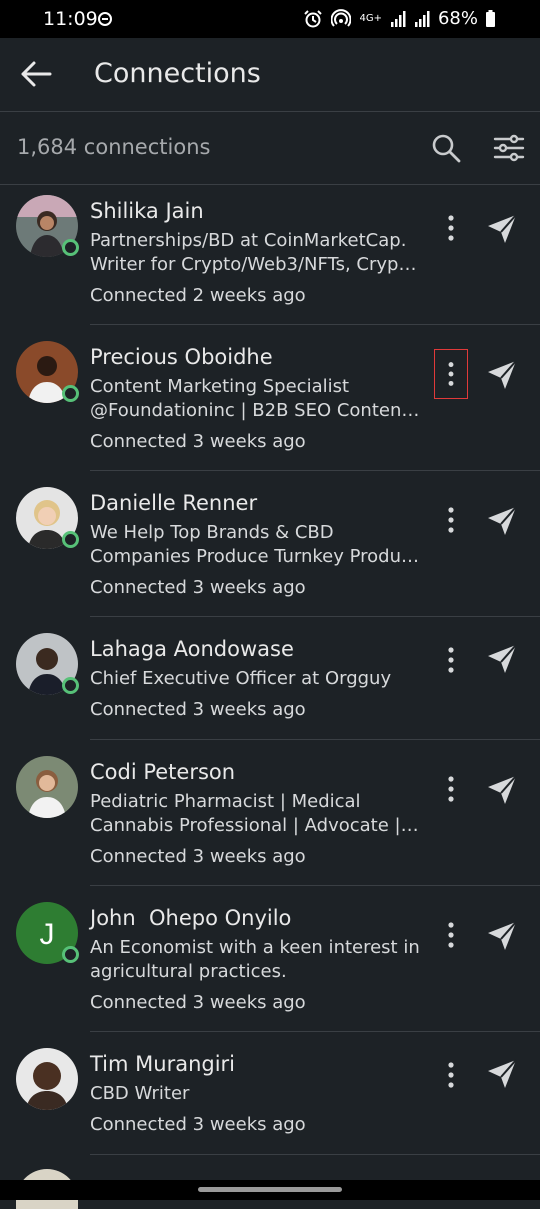 The width and height of the screenshot is (540, 1209). Describe the element at coordinates (270, 75) in the screenshot. I see `app-bar: Connections` at that location.